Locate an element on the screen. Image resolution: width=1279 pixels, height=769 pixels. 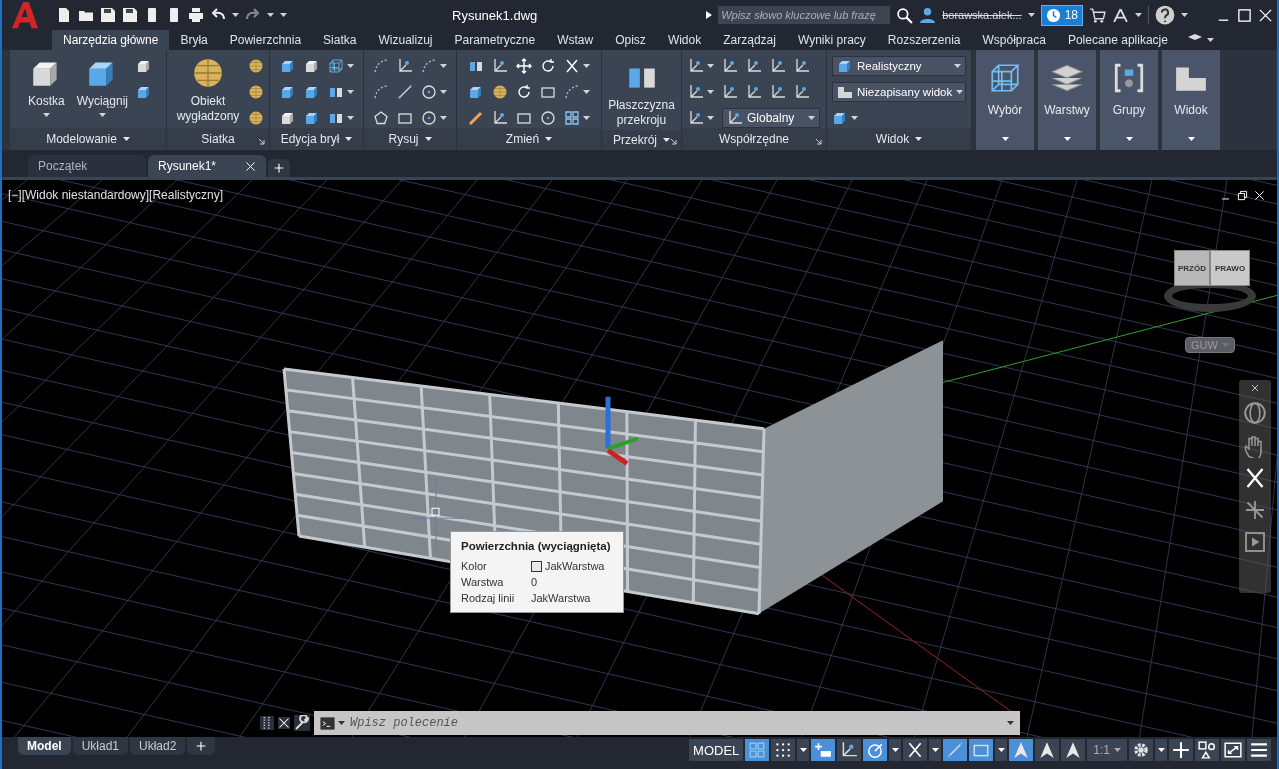
restore-icon is located at coordinates (1242, 195).